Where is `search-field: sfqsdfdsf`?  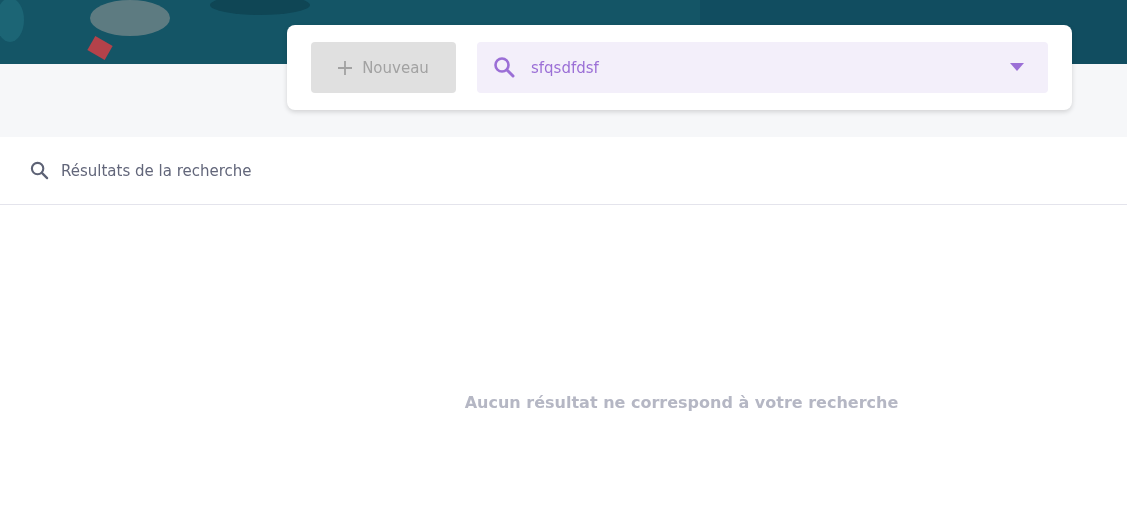
search-field: sfqsdfdsf is located at coordinates (762, 67).